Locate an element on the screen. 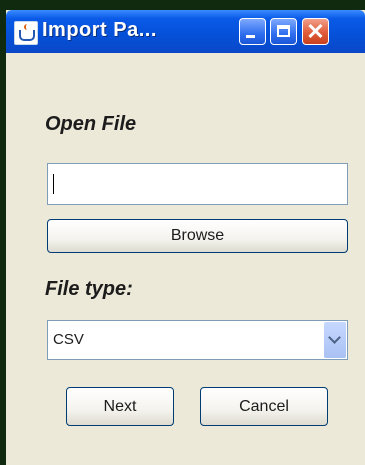 The image size is (365, 465). close-button: ✕ is located at coordinates (315, 31).